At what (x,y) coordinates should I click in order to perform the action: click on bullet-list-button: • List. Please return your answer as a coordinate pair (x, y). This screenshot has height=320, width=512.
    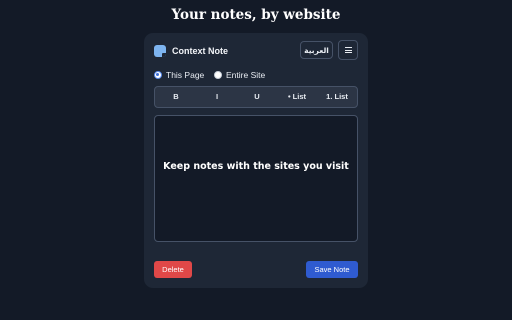
    Looking at the image, I should click on (297, 97).